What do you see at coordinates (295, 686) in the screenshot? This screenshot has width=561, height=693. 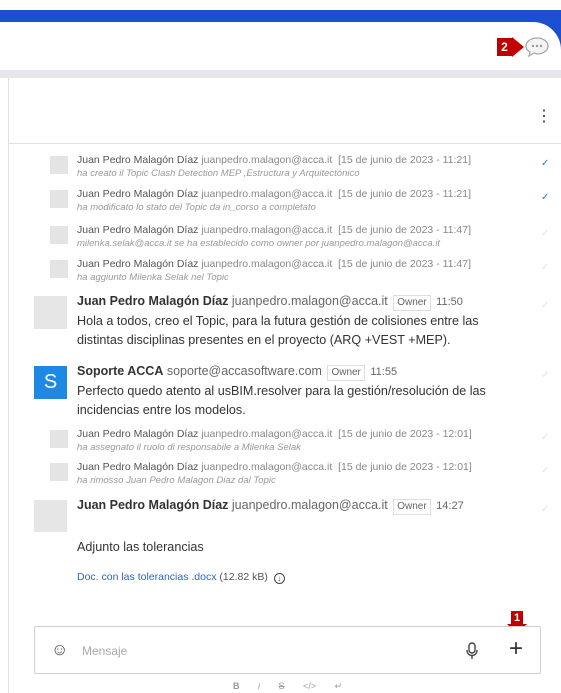 I see `format-toolbar: B i S </> ↵` at bounding box center [295, 686].